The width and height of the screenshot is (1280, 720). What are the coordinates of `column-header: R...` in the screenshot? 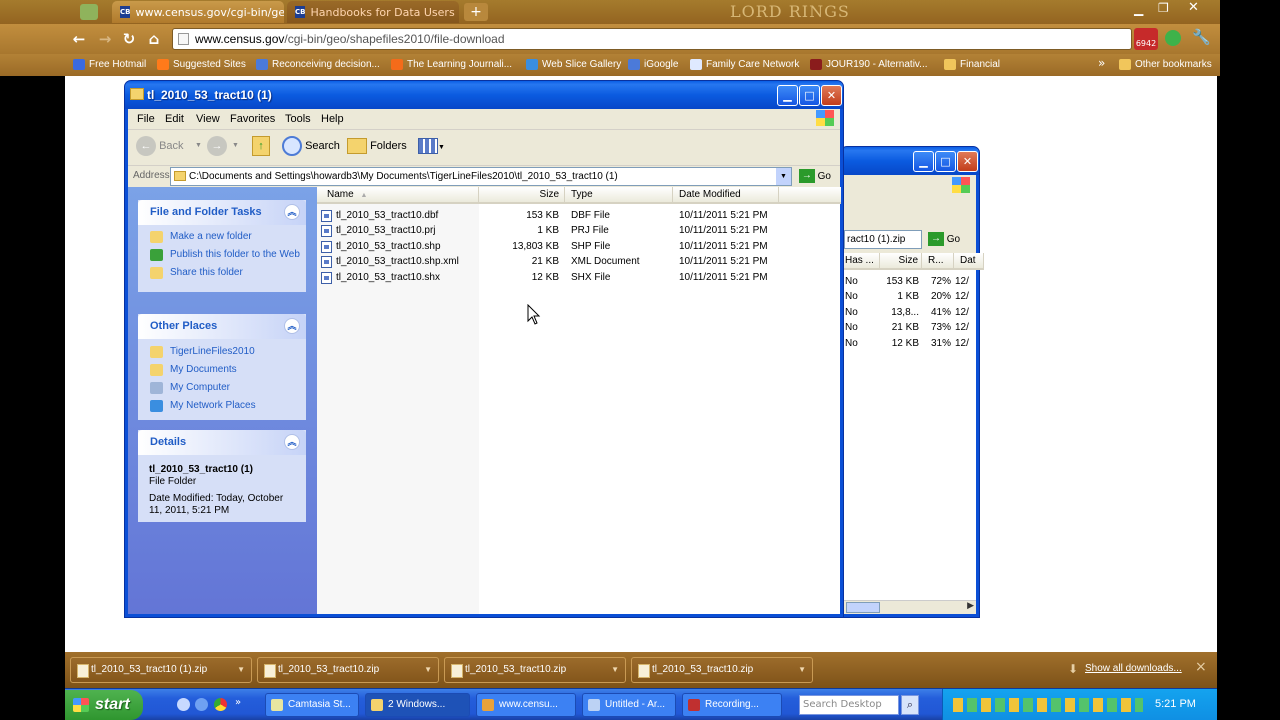 It's located at (938, 261).